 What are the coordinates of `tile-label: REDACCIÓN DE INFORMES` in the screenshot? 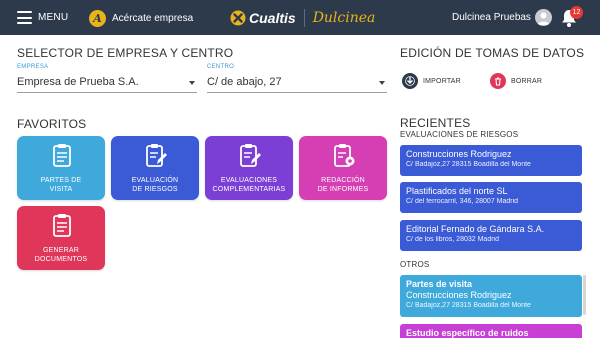 It's located at (343, 185).